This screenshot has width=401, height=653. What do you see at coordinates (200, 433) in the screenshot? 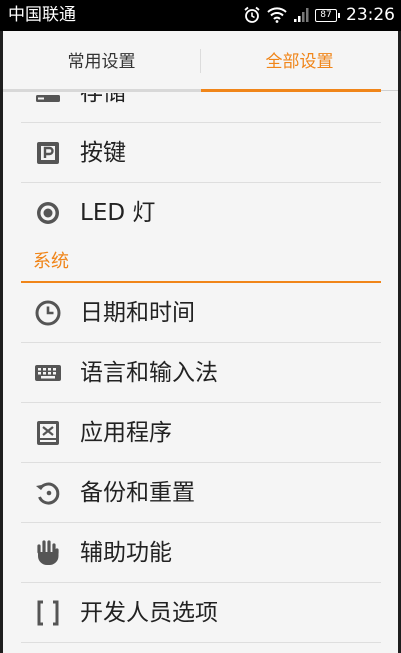
I see `settings-item-apps: 应用程序` at bounding box center [200, 433].